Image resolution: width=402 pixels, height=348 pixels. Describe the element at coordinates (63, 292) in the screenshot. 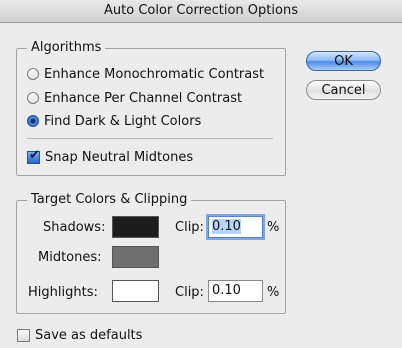

I see `highlights-label: Highlights:` at that location.